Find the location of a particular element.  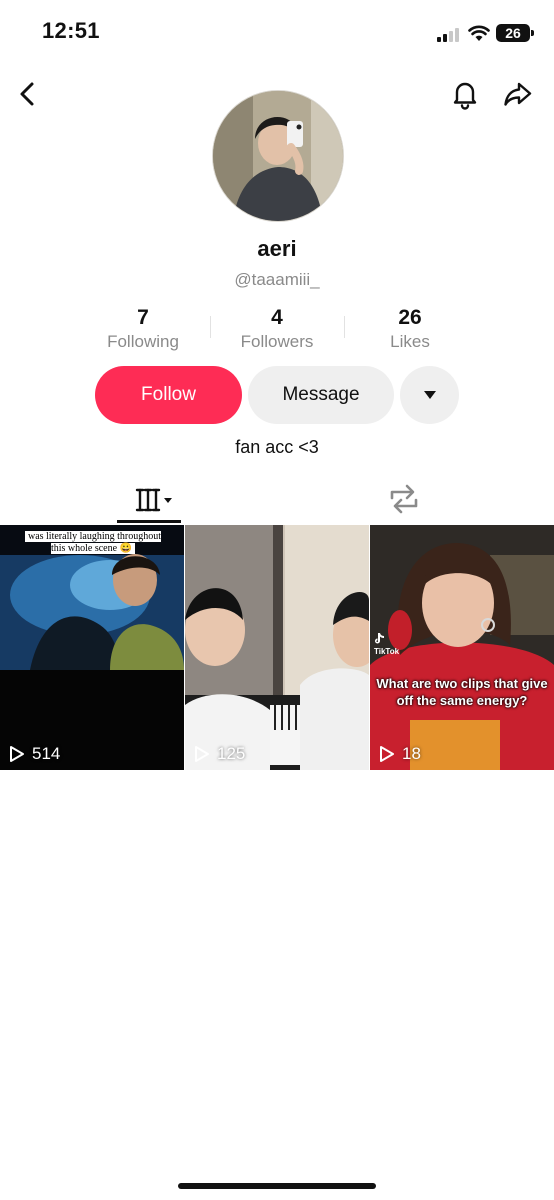

avatar is located at coordinates (278, 156).